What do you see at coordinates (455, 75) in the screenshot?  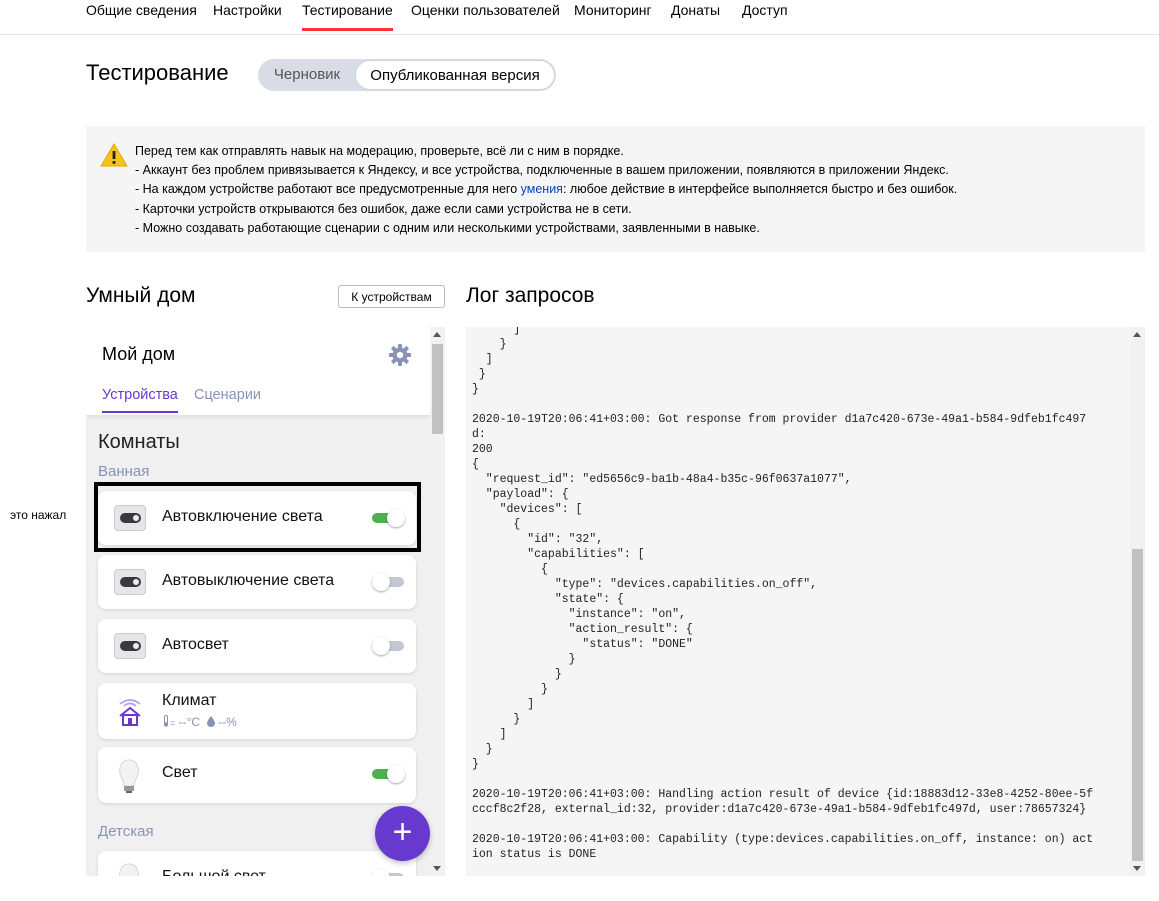 I see `published-tab: Опубликованная версия` at bounding box center [455, 75].